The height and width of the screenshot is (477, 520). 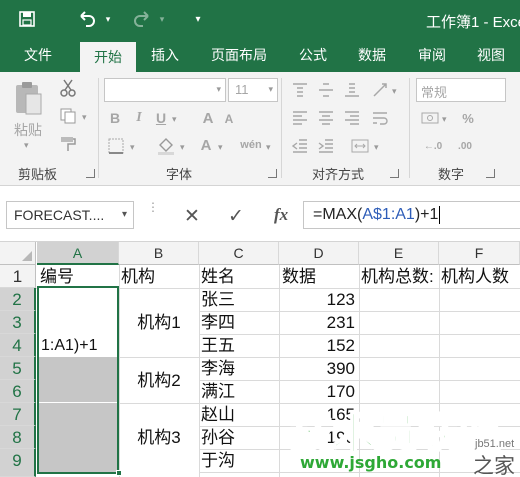 I want to click on tab-page-layout: 页面布局, so click(x=239, y=55).